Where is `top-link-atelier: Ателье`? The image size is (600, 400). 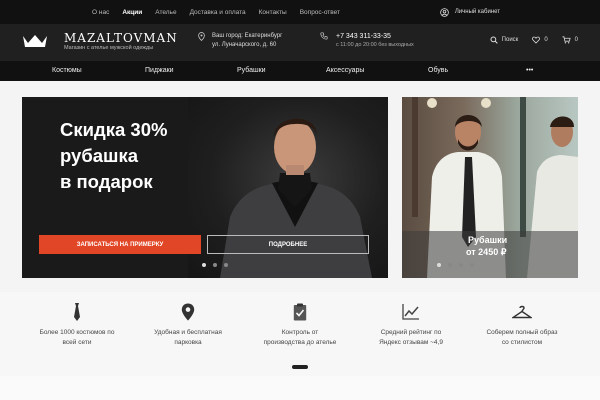
top-link-atelier: Ателье is located at coordinates (165, 12).